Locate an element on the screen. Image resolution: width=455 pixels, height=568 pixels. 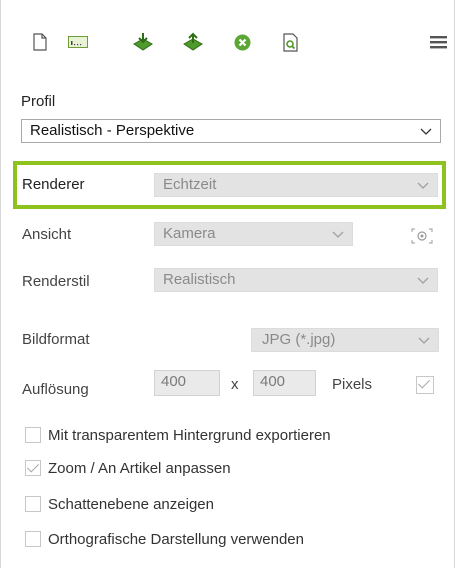
image-format-label: Bildformat is located at coordinates (56, 339).